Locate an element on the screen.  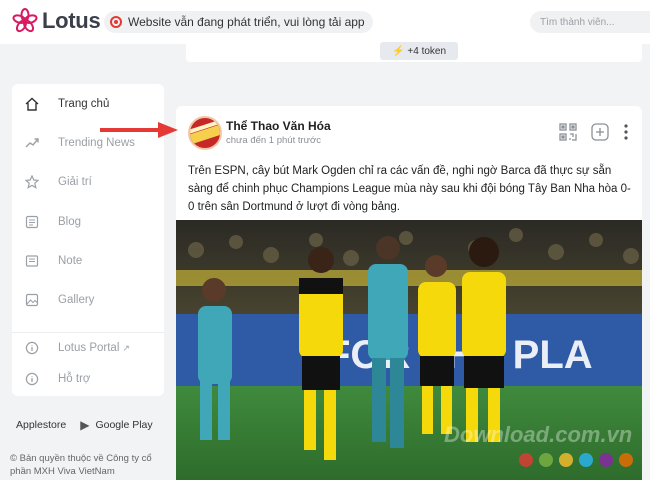
post-actions is located at coordinates (588, 132).